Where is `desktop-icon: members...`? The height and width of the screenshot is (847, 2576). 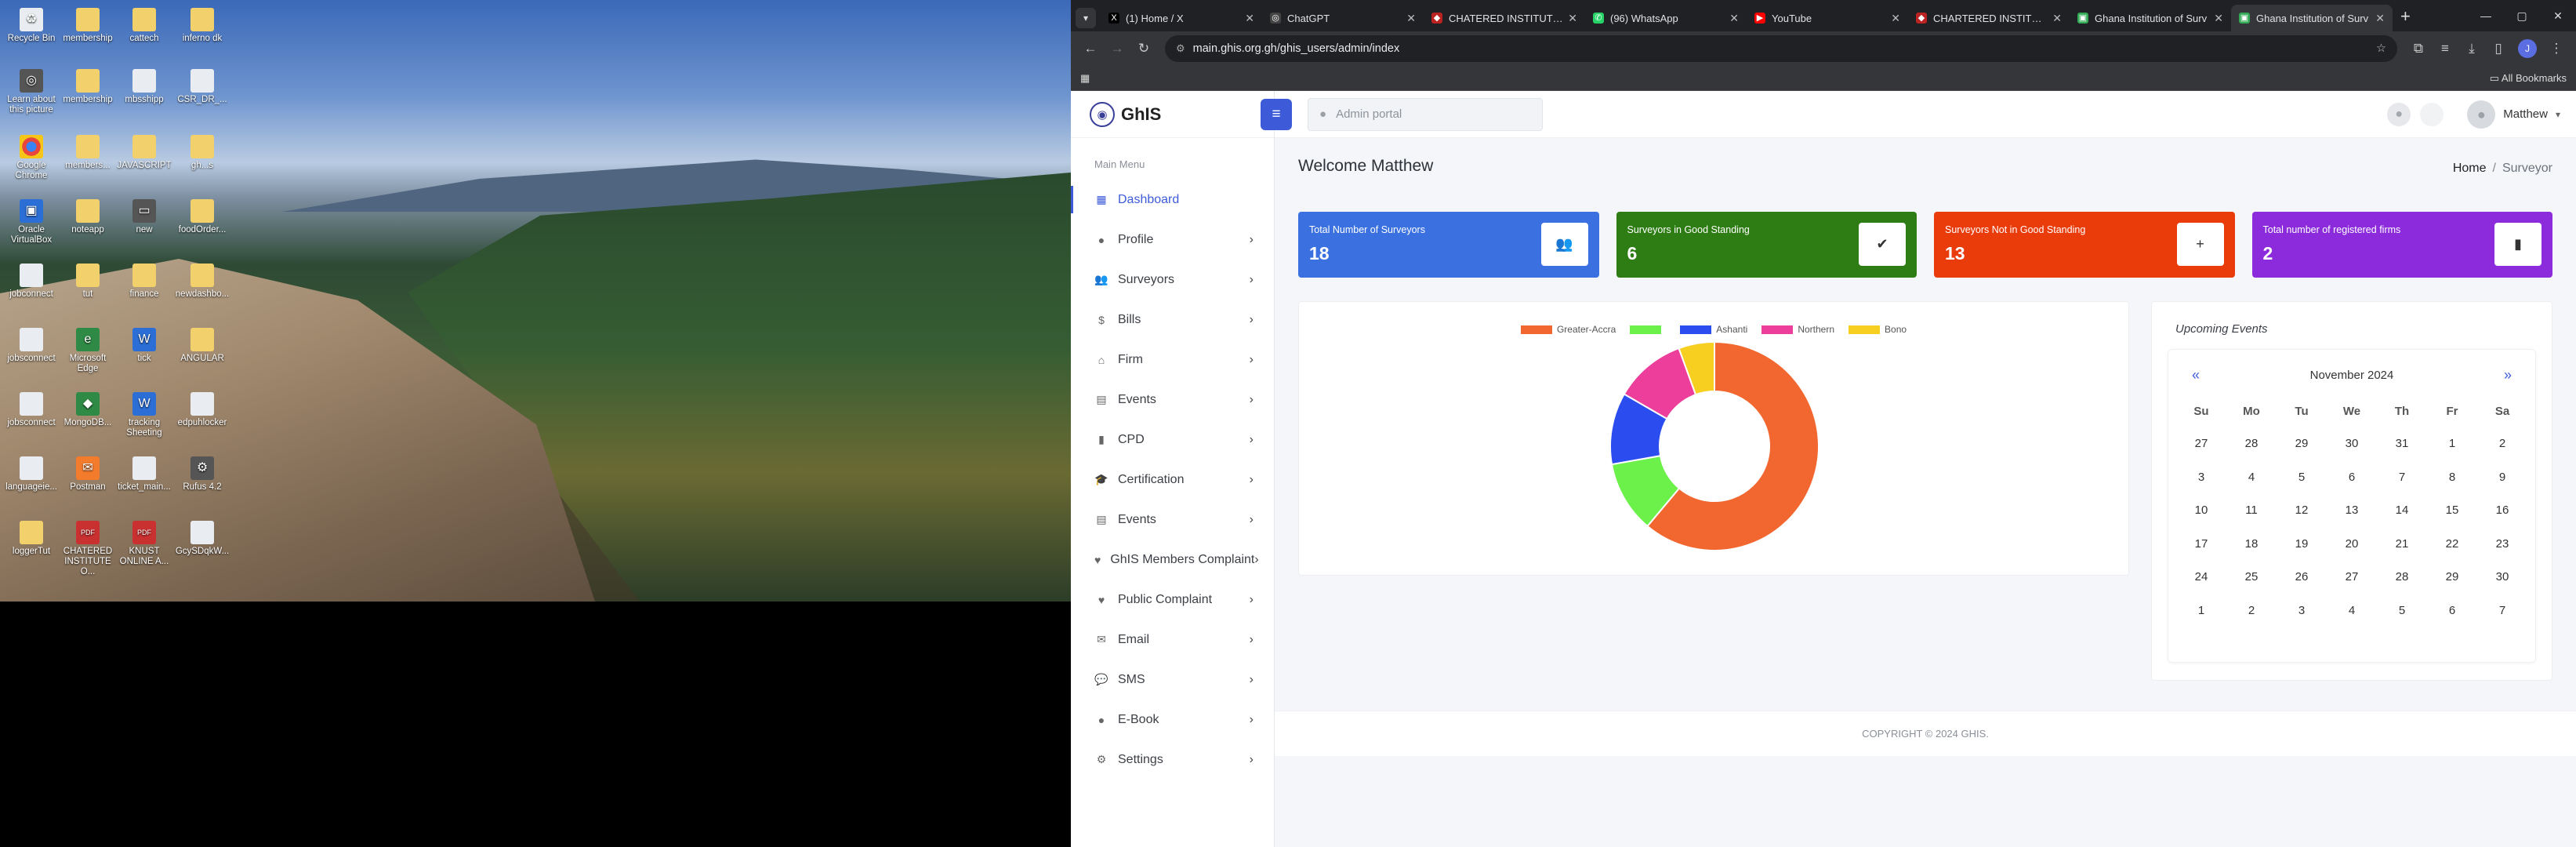
desktop-icon: members... is located at coordinates (88, 153).